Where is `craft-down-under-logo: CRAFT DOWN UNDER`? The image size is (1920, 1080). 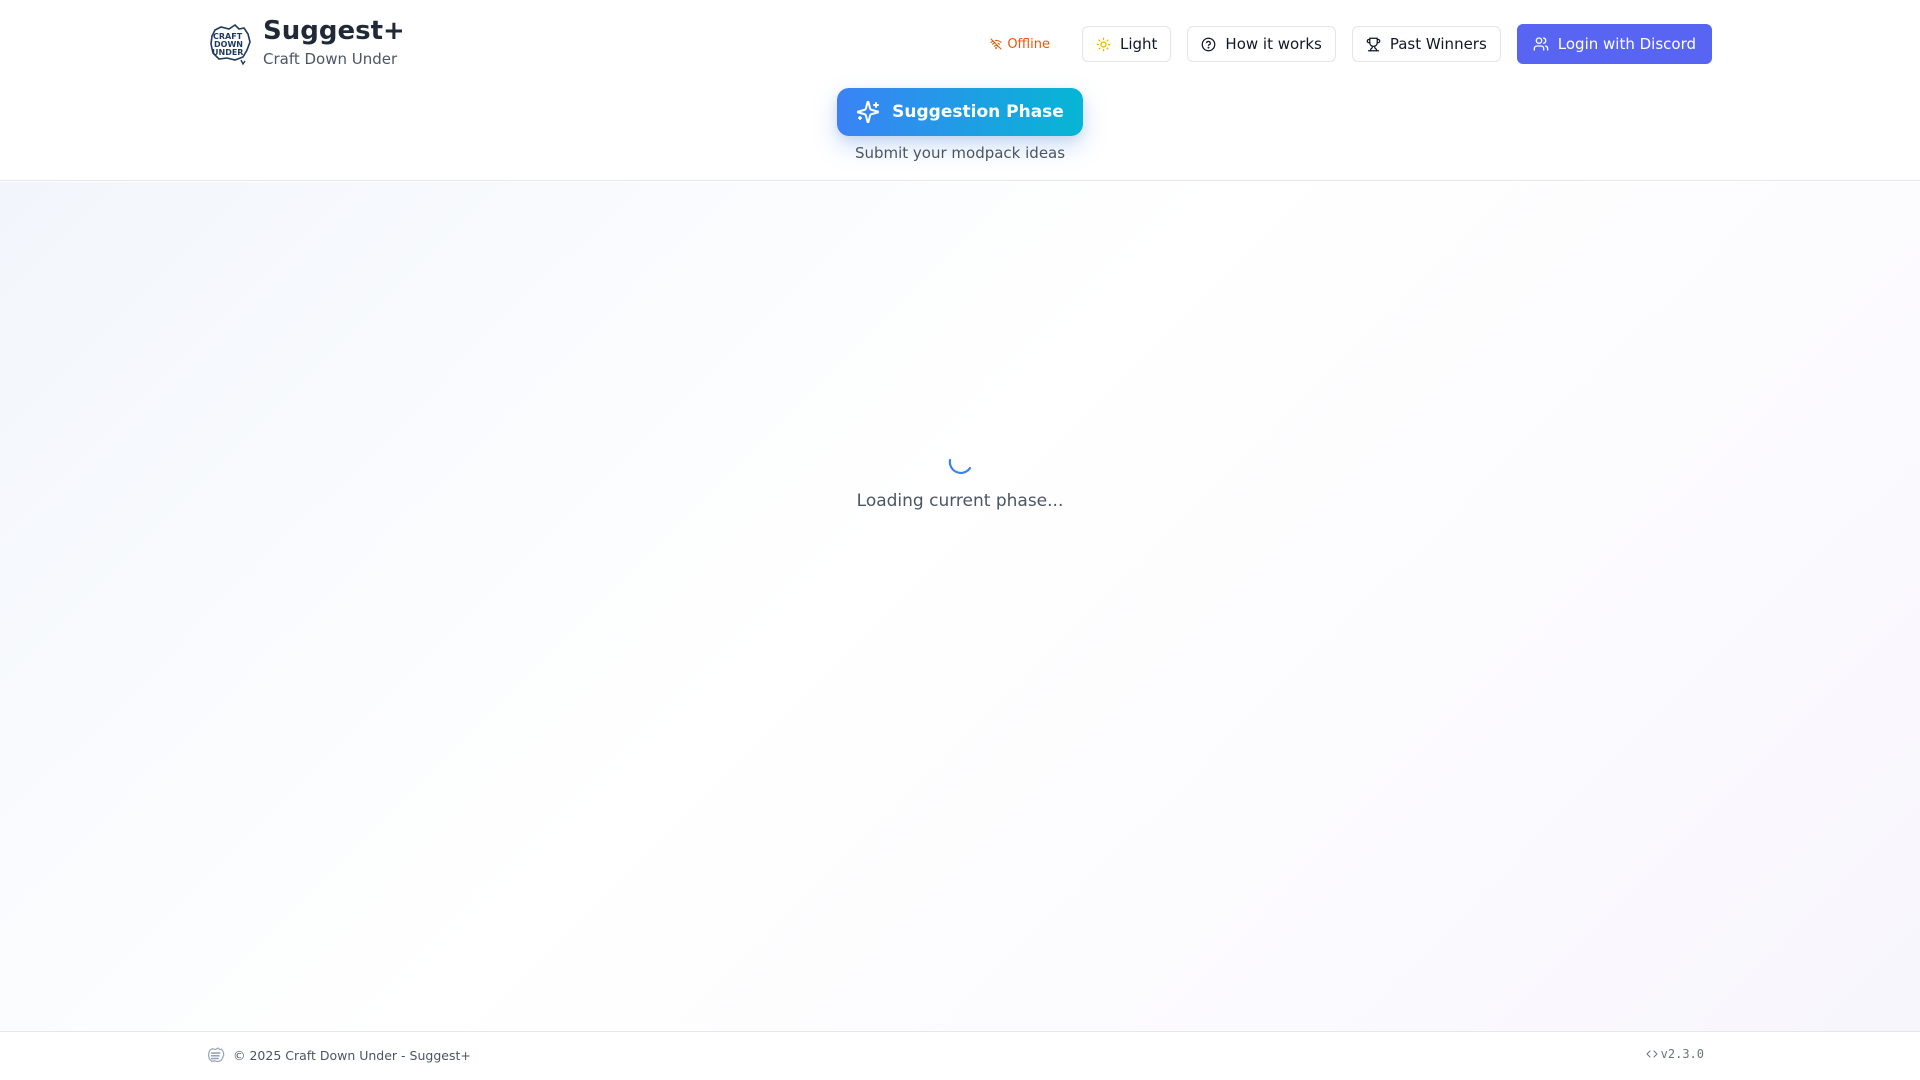
craft-down-under-logo: CRAFT DOWN UNDER is located at coordinates (230, 43).